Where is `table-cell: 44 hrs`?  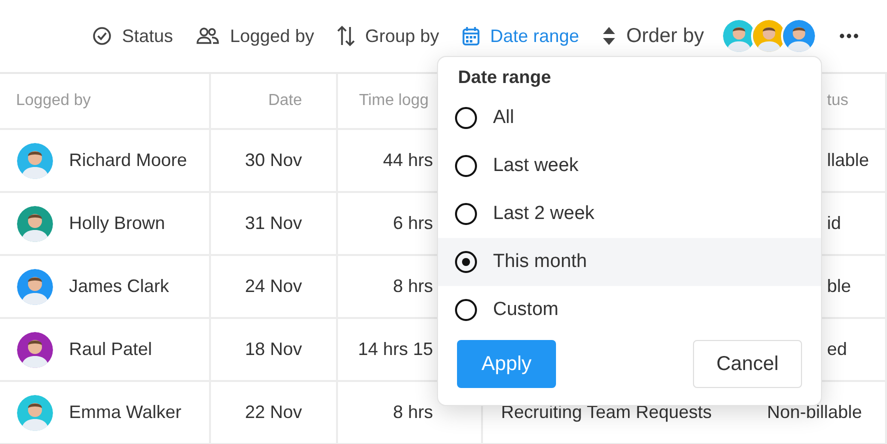
table-cell: 44 hrs is located at coordinates (407, 160).